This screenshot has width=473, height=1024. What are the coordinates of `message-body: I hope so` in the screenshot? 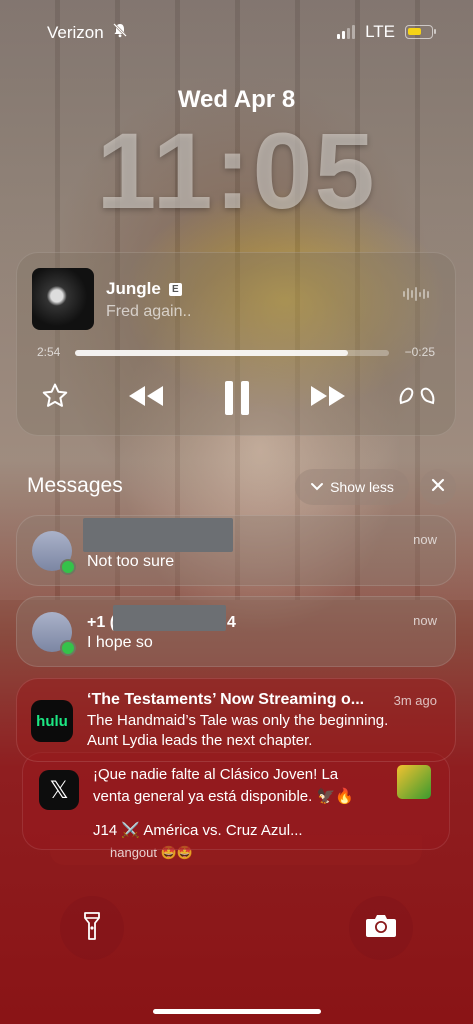 It's located at (120, 642).